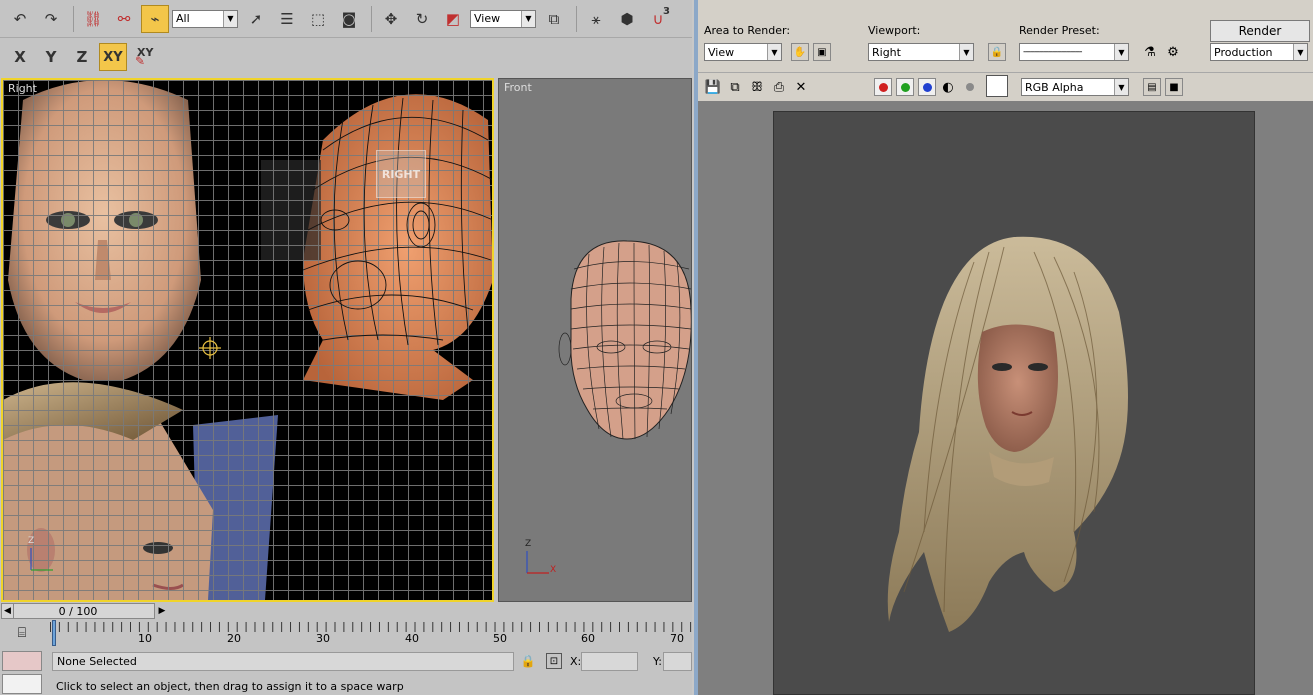 The width and height of the screenshot is (1313, 695). I want to click on render-button-label: Render, so click(1260, 31).